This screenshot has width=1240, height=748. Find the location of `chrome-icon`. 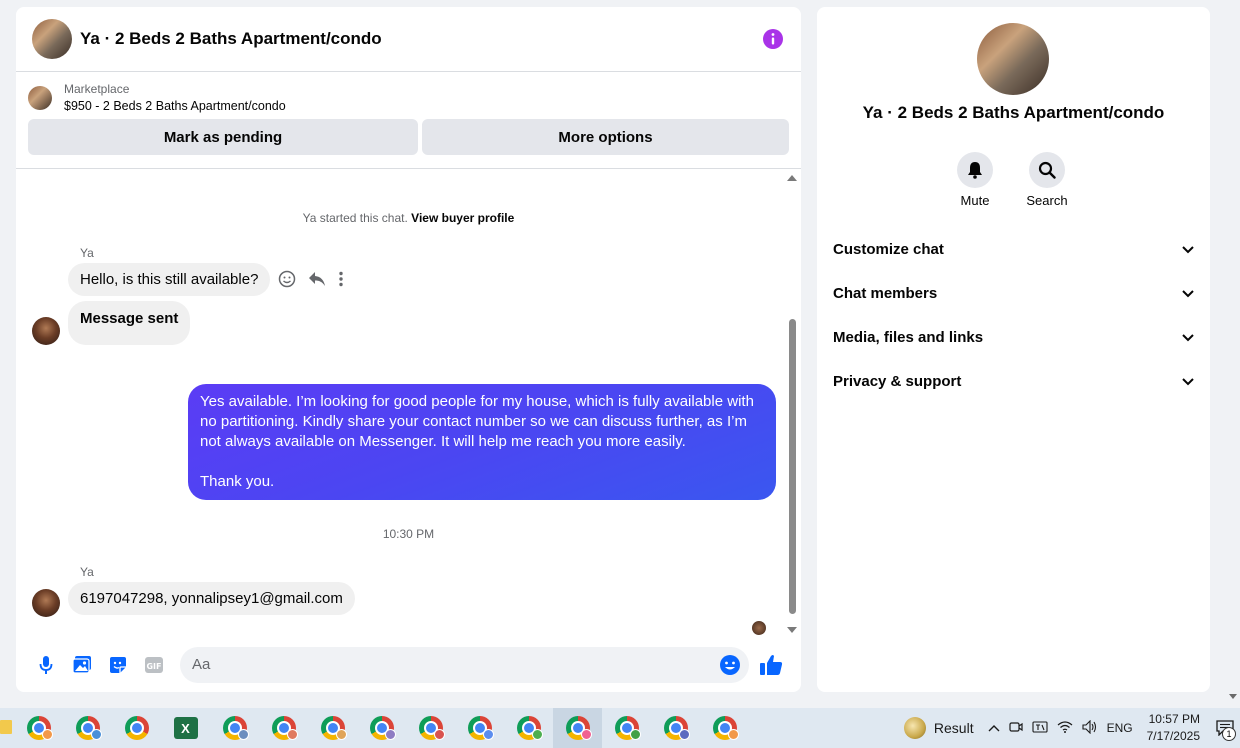

chrome-icon is located at coordinates (136, 728).